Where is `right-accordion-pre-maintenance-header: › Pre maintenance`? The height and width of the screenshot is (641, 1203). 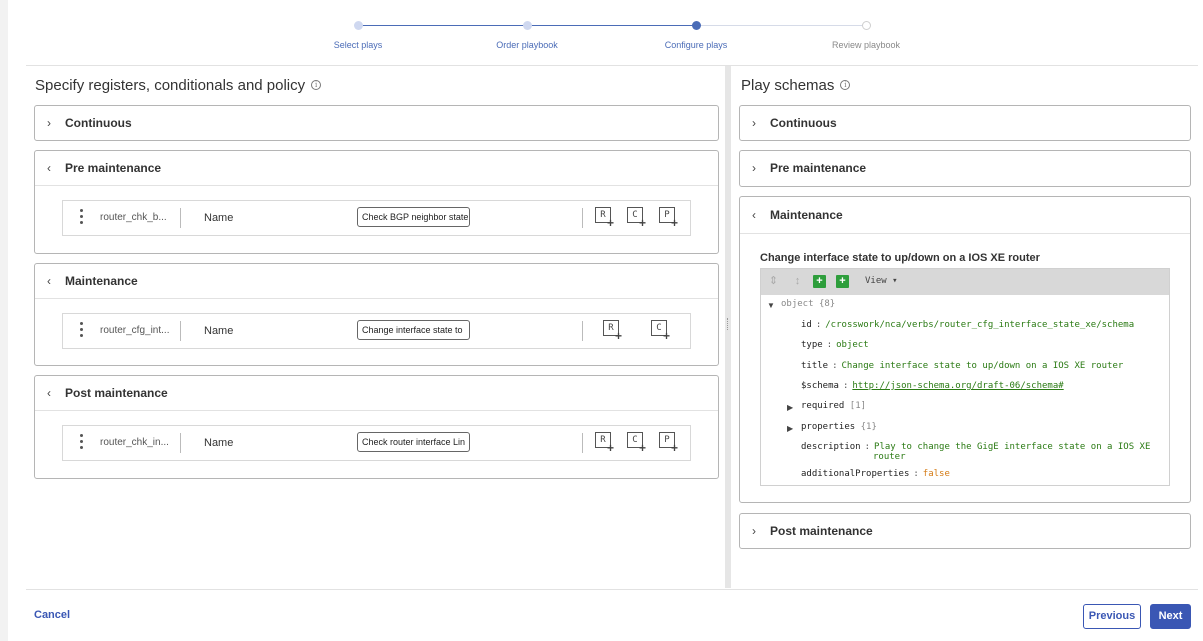 right-accordion-pre-maintenance-header: › Pre maintenance is located at coordinates (965, 168).